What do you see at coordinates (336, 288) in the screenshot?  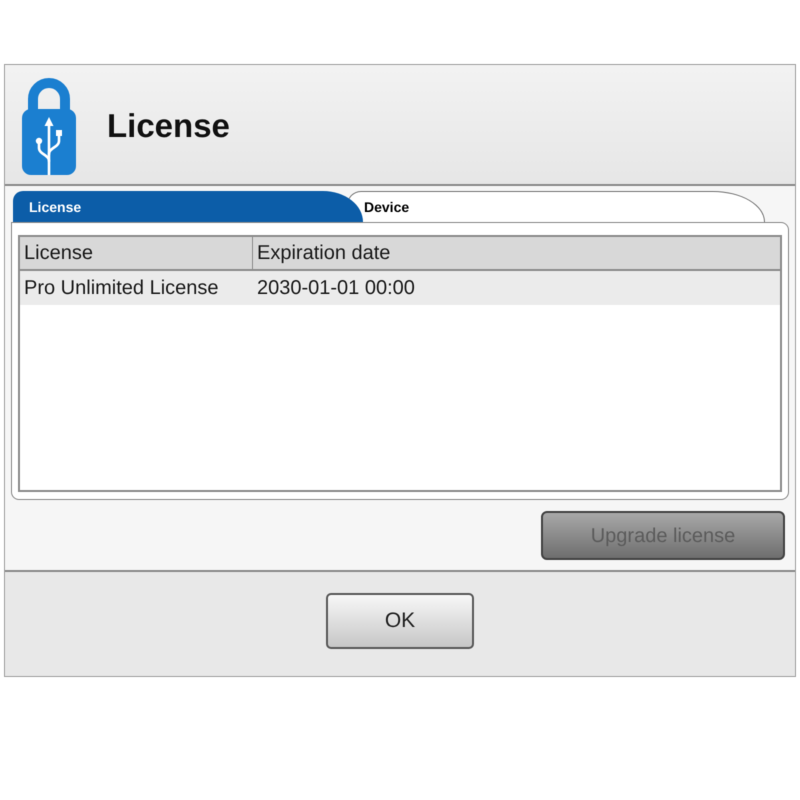 I see `table-cell-text: 2030-01-01 00:00` at bounding box center [336, 288].